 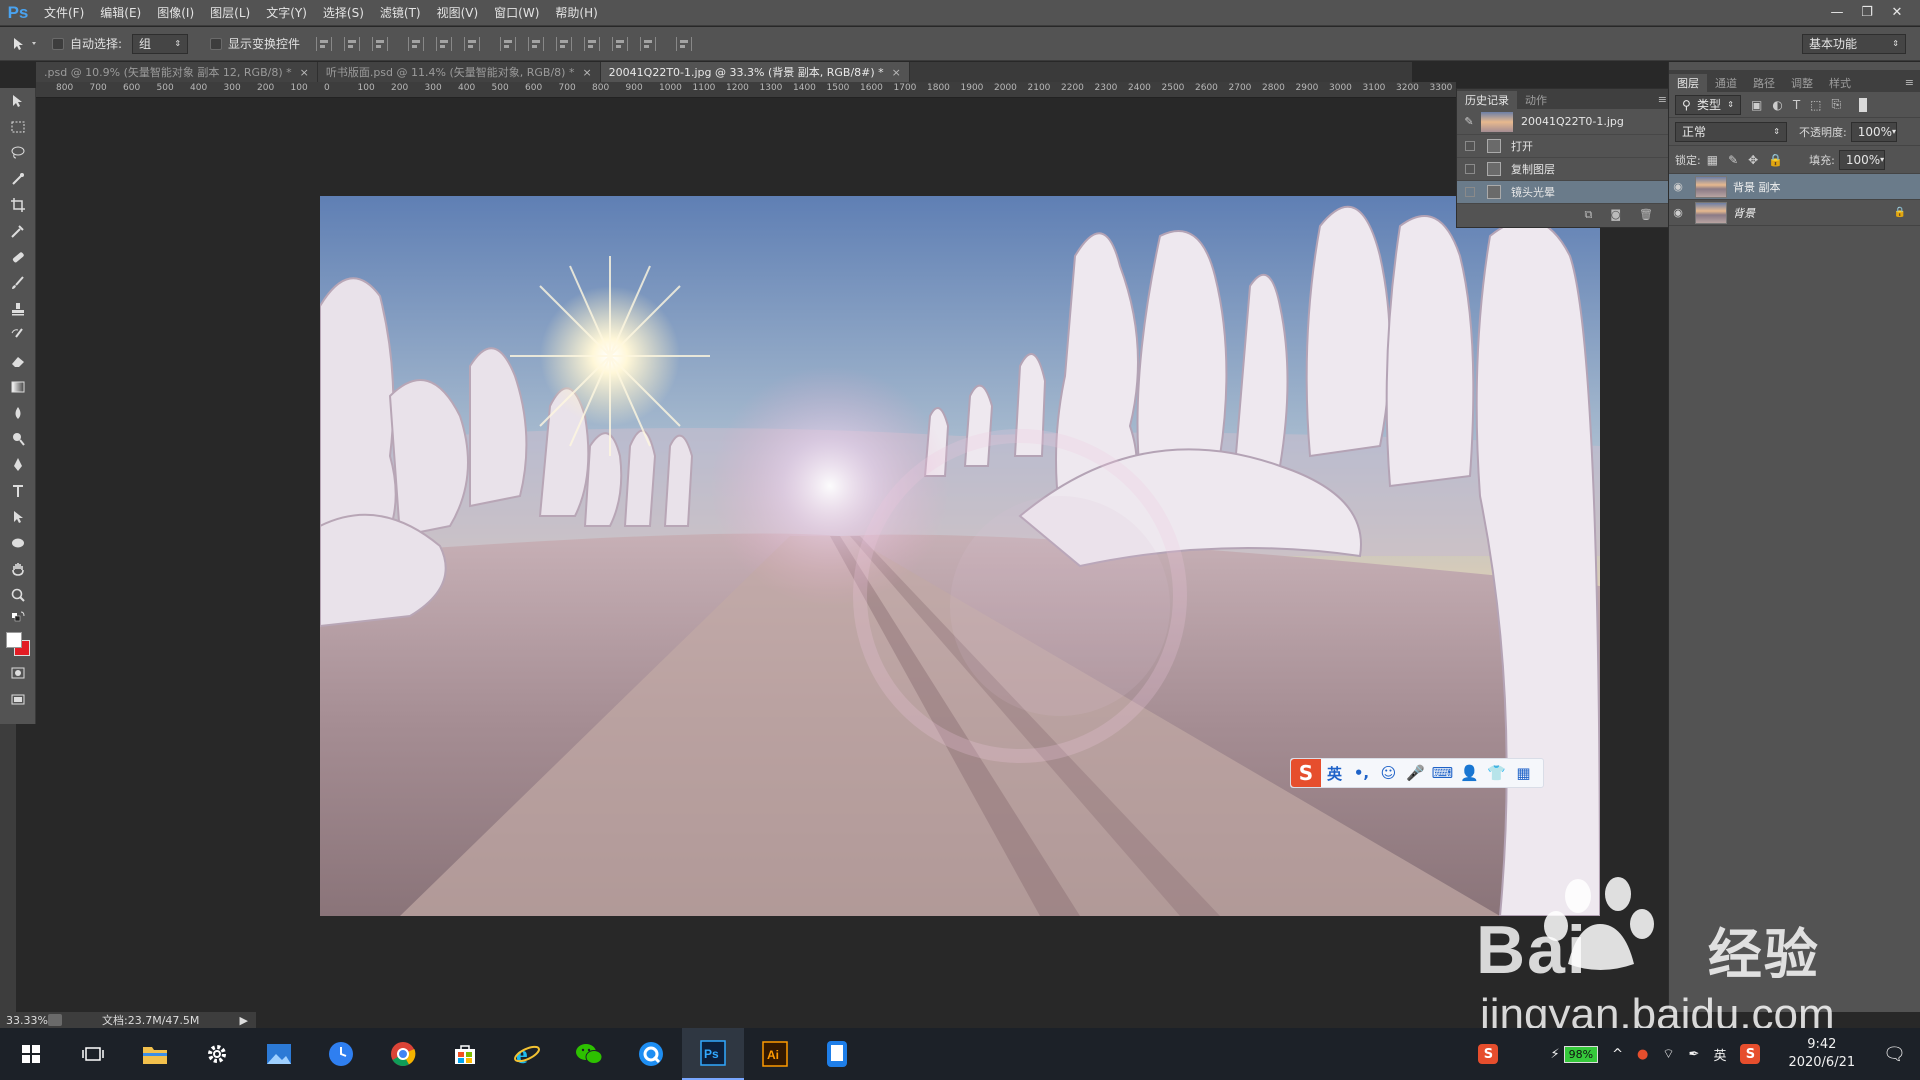 I want to click on notification-app-icon: ●, so click(x=1642, y=1054).